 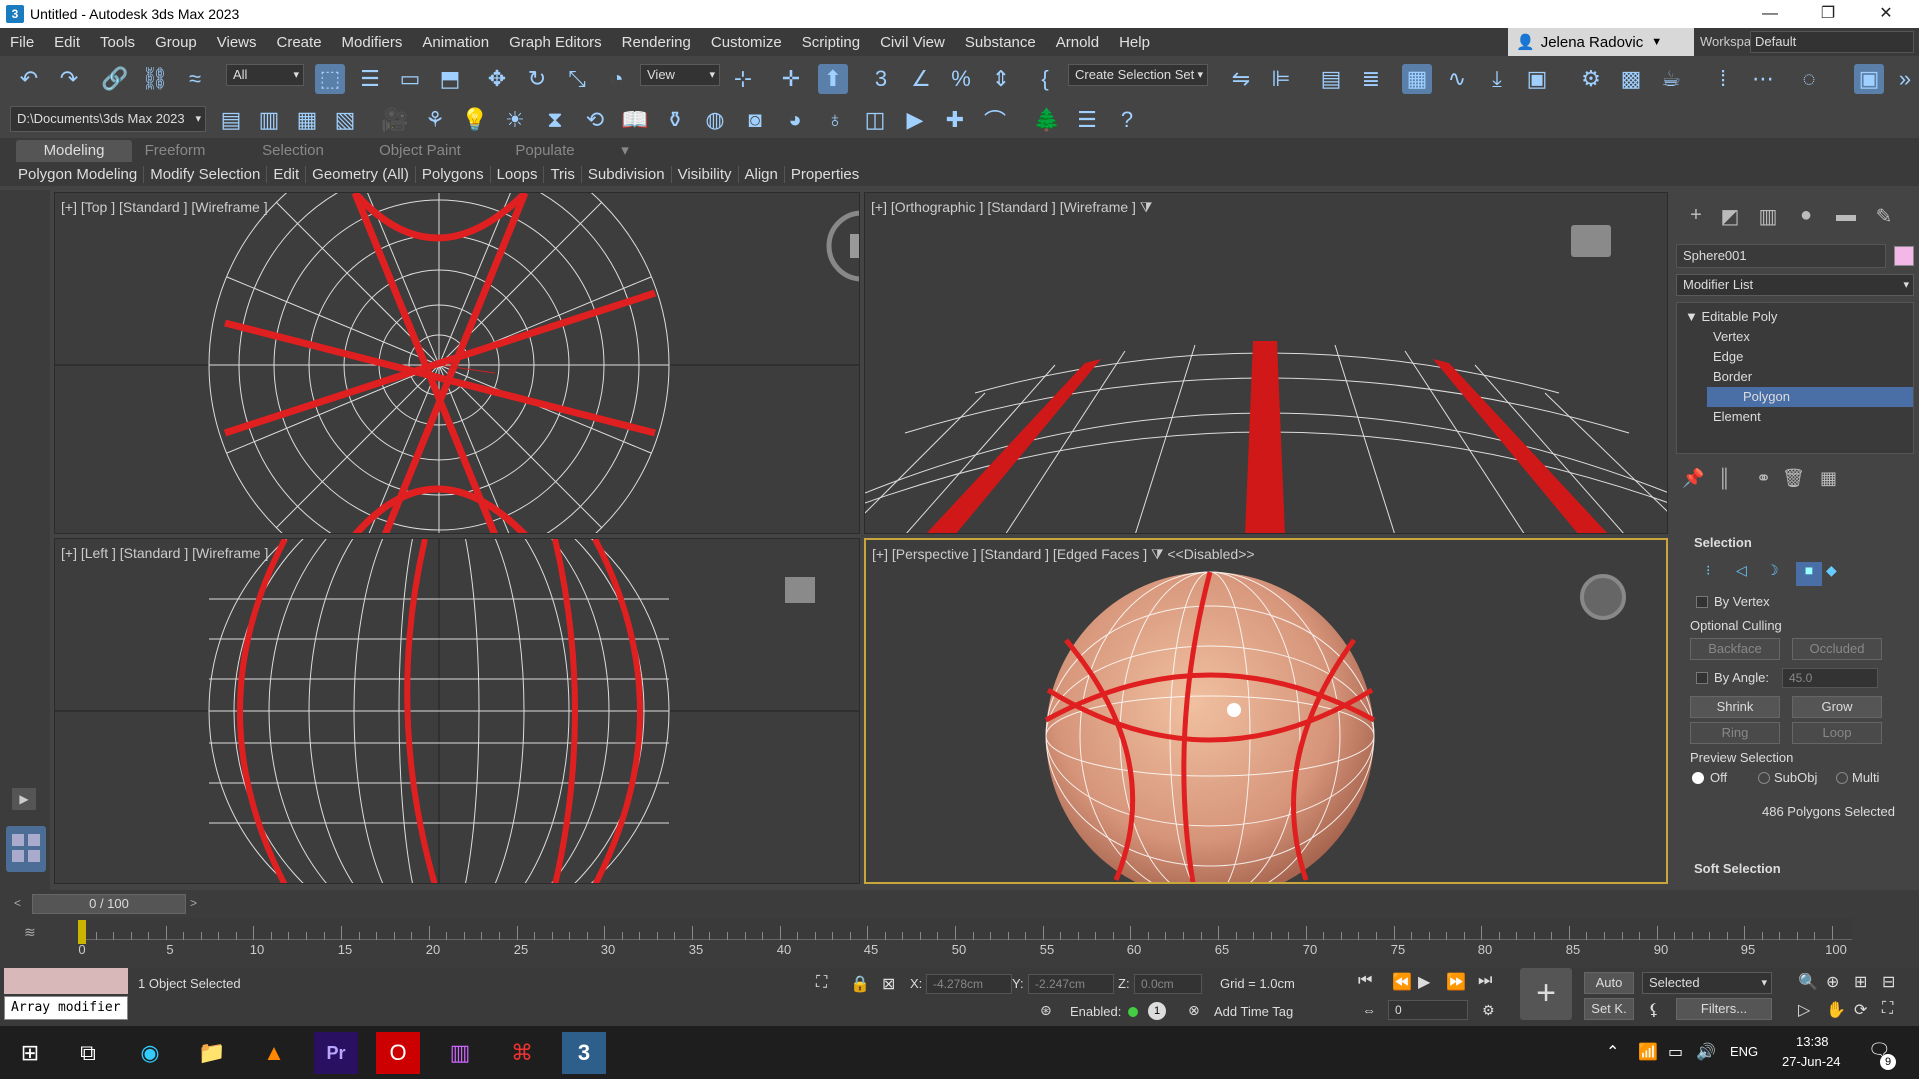 What do you see at coordinates (1497, 79) in the screenshot?
I see `schematic-view-icon: ⤓` at bounding box center [1497, 79].